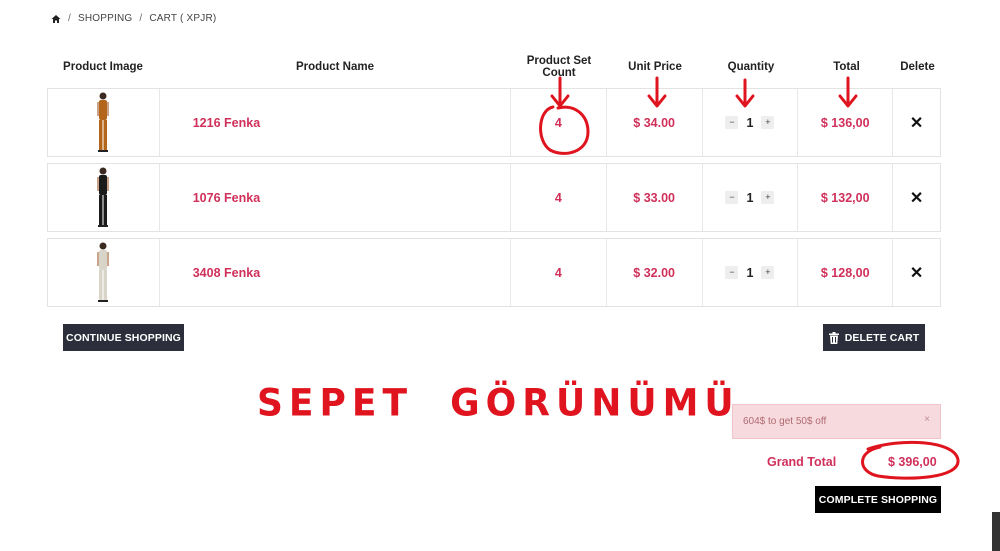  Describe the element at coordinates (846, 197) in the screenshot. I see `row-total: $ 132,00` at that location.